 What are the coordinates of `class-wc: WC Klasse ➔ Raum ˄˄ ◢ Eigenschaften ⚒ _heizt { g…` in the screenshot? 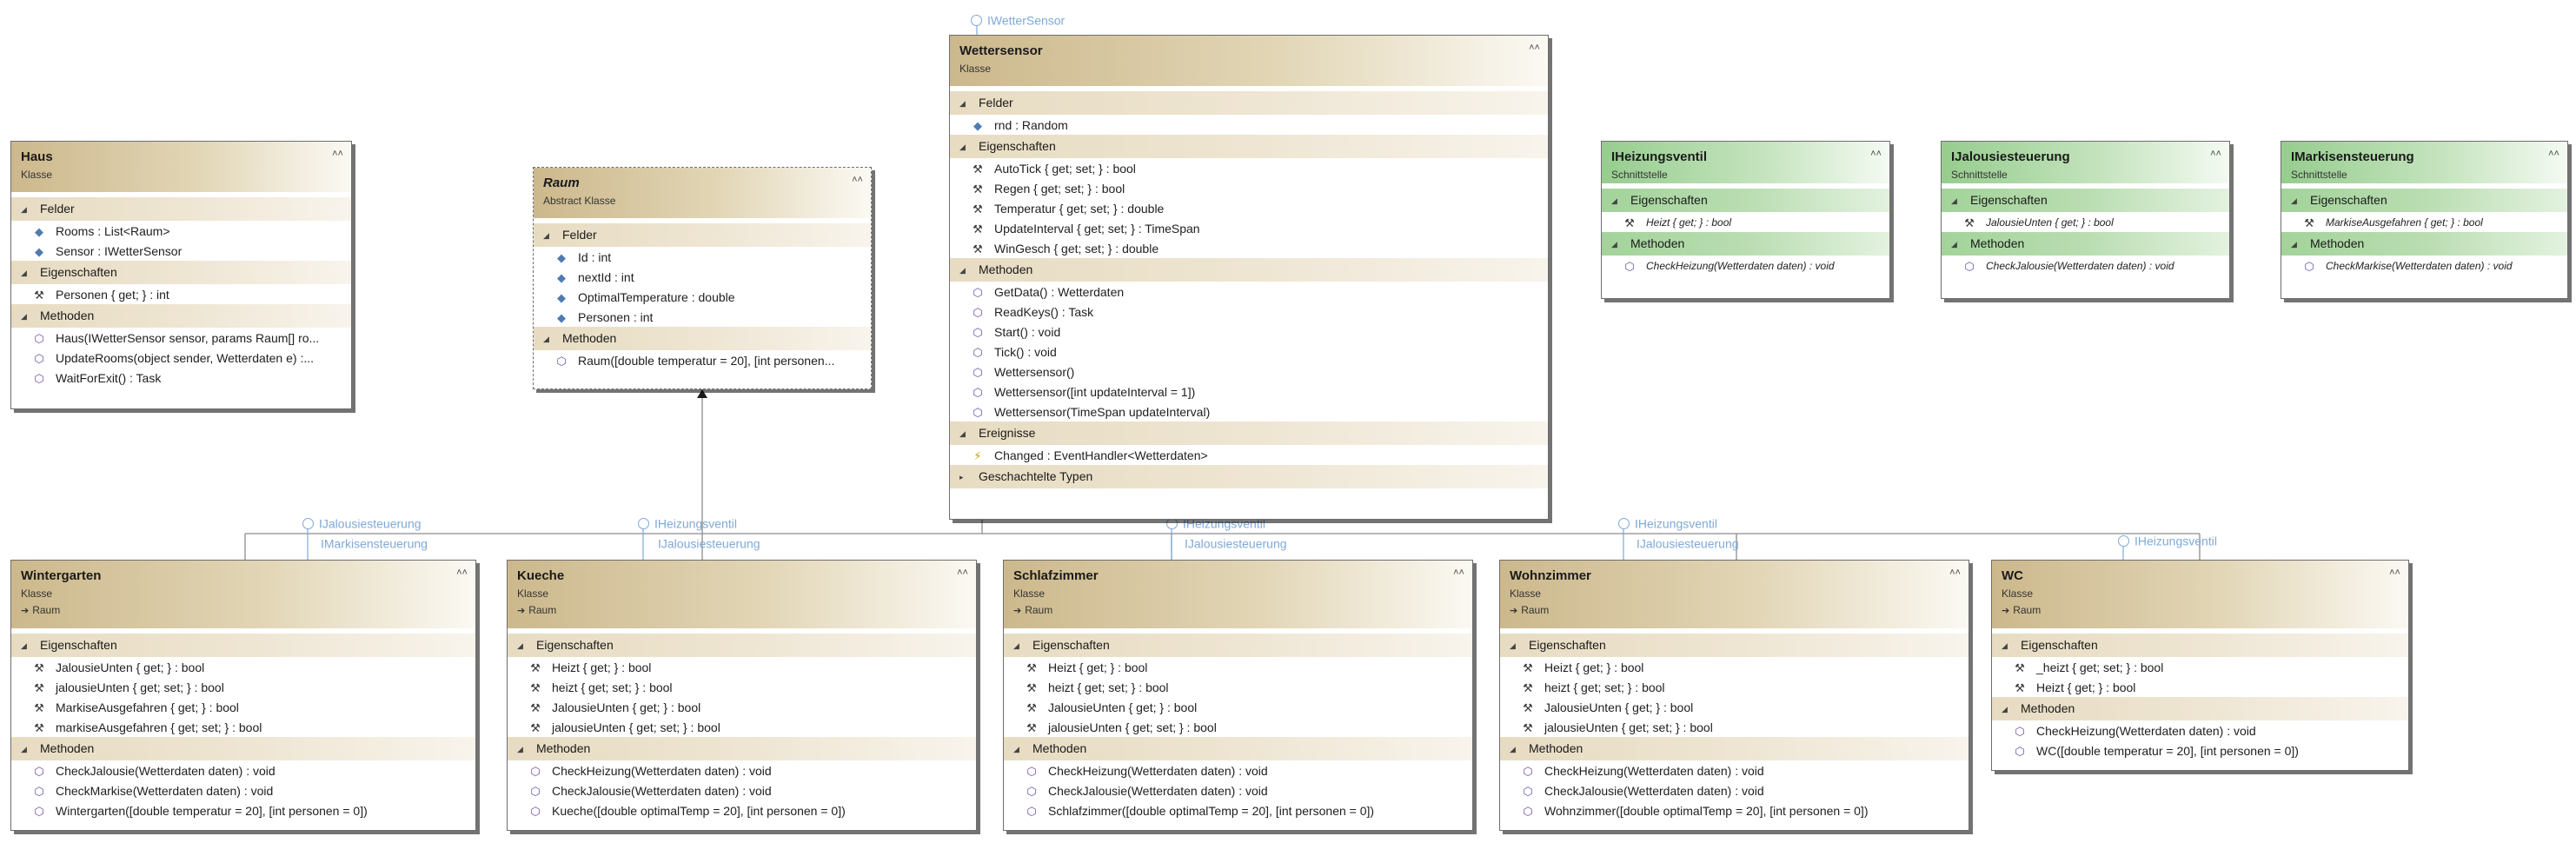 It's located at (2200, 665).